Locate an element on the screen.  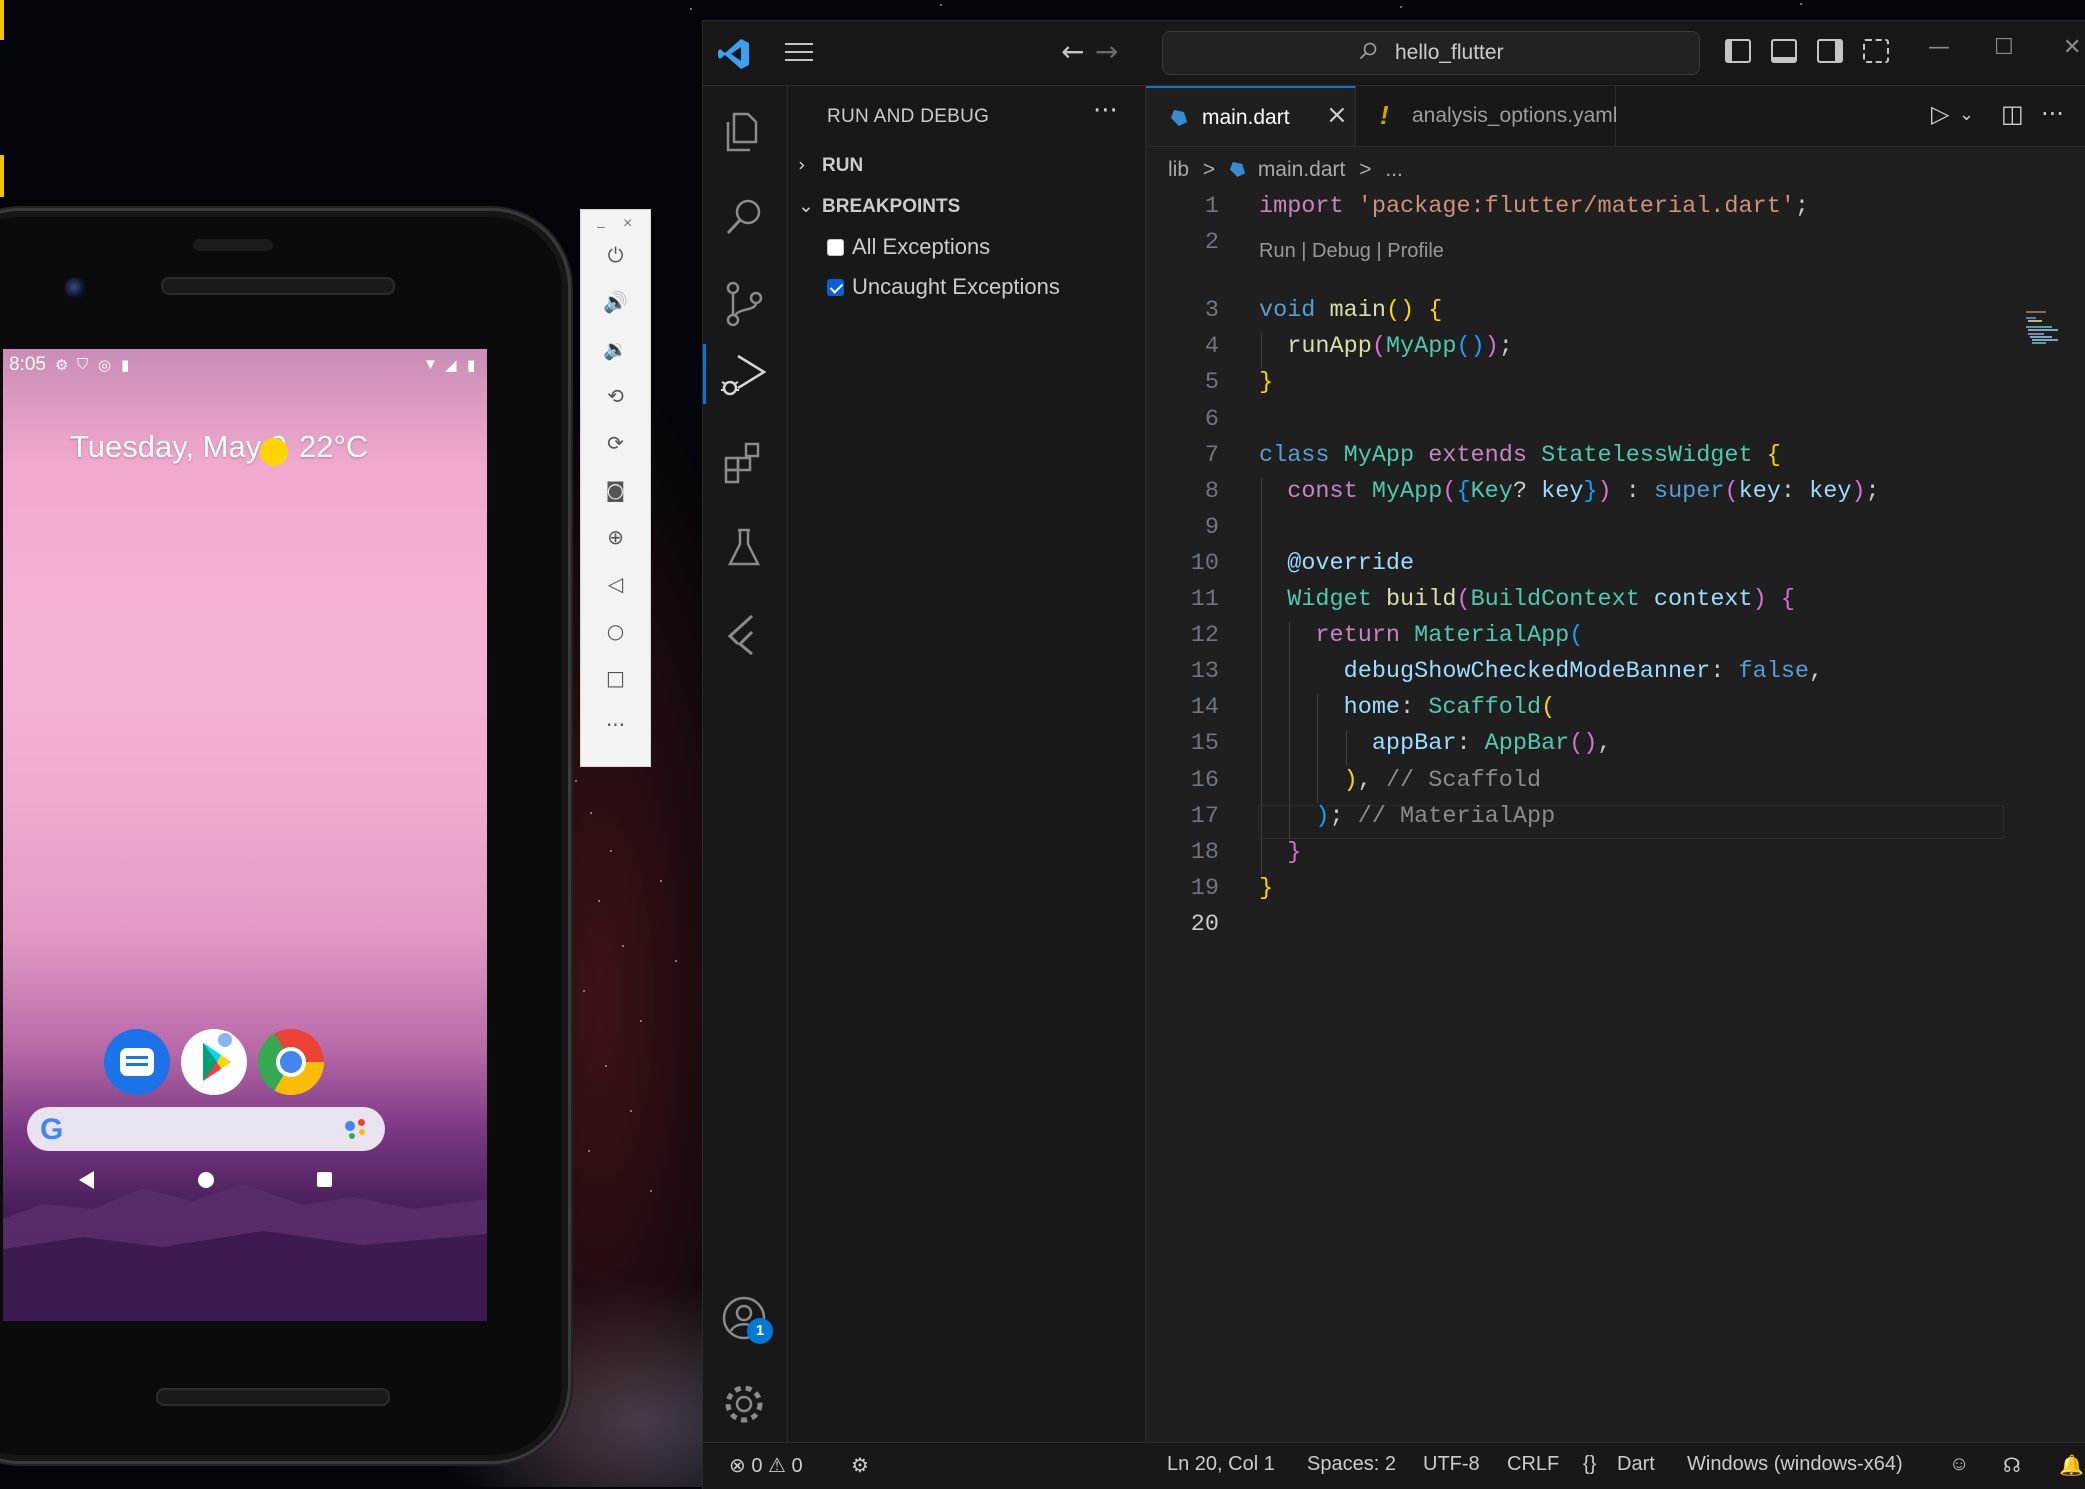
window-maximize-icon: ☐ is located at coordinates (2004, 47).